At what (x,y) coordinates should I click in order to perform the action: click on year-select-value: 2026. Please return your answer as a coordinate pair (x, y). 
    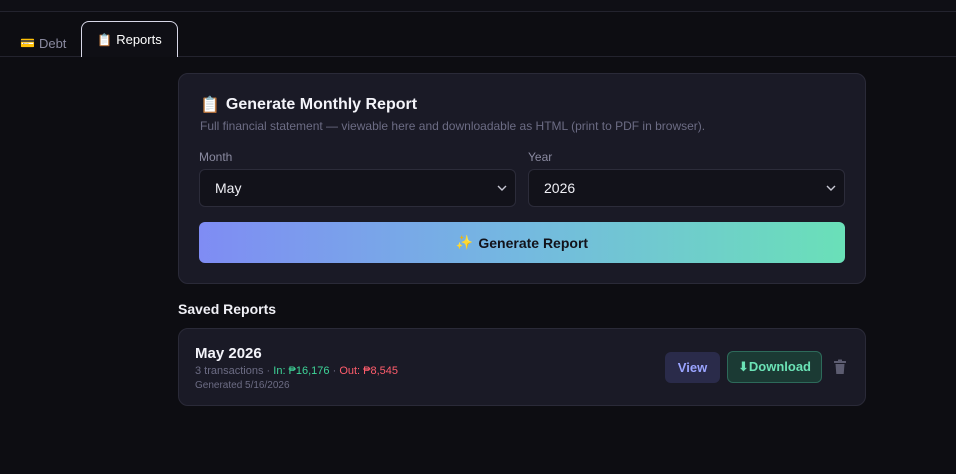
    Looking at the image, I should click on (560, 188).